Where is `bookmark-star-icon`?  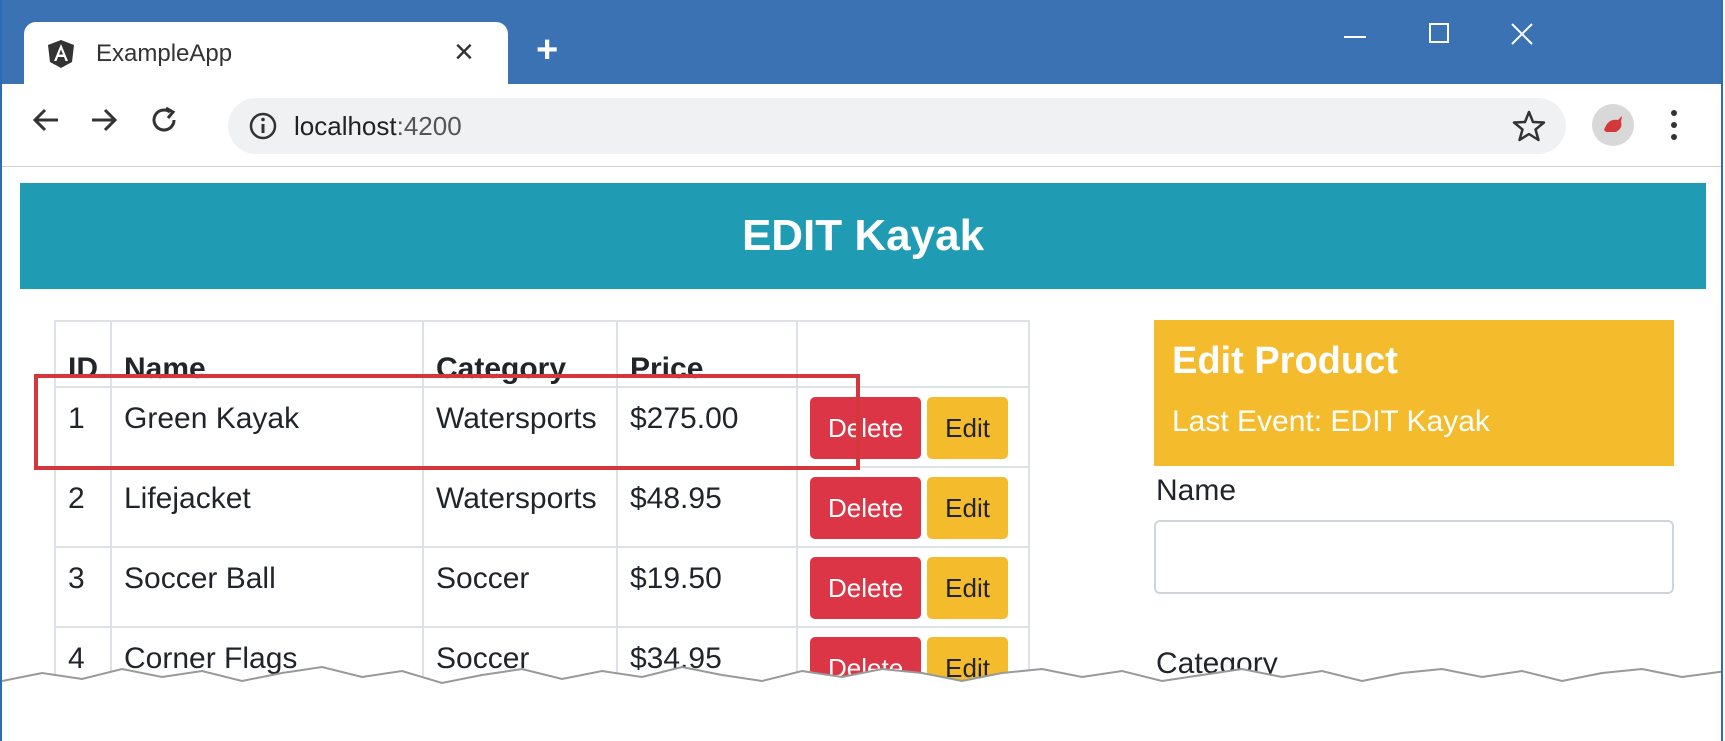 bookmark-star-icon is located at coordinates (1529, 126).